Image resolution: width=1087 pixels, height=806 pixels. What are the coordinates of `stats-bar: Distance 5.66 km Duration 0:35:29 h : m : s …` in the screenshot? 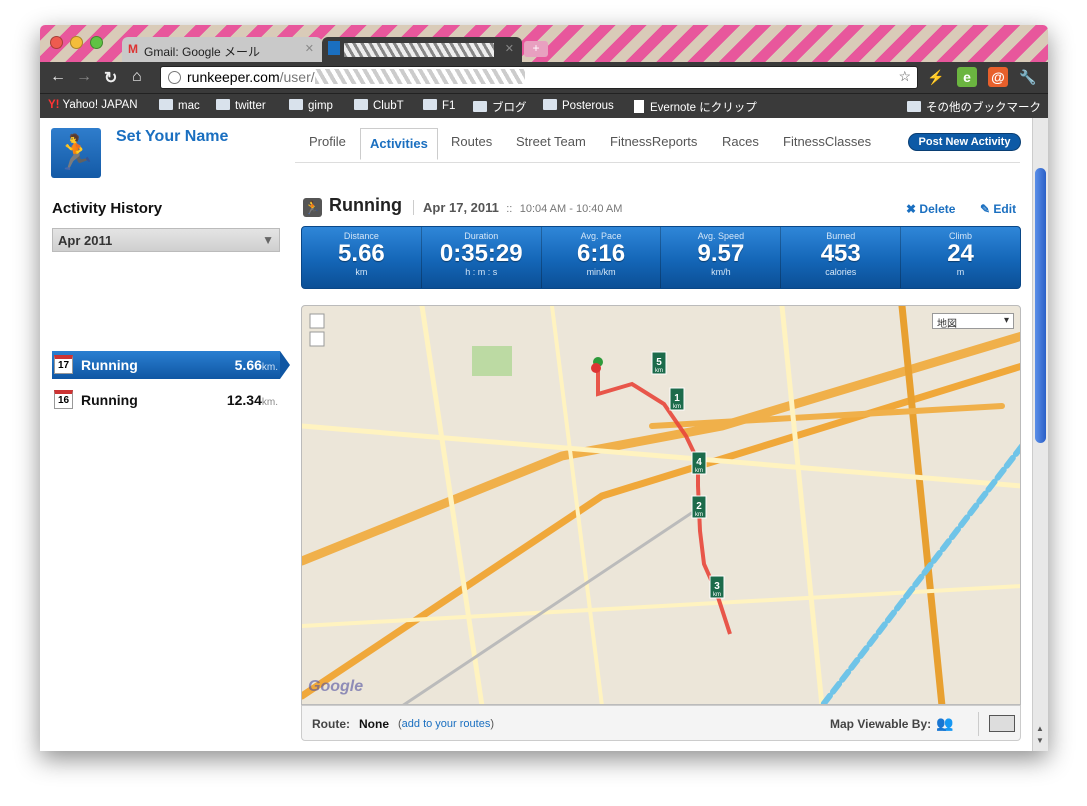 It's located at (661, 257).